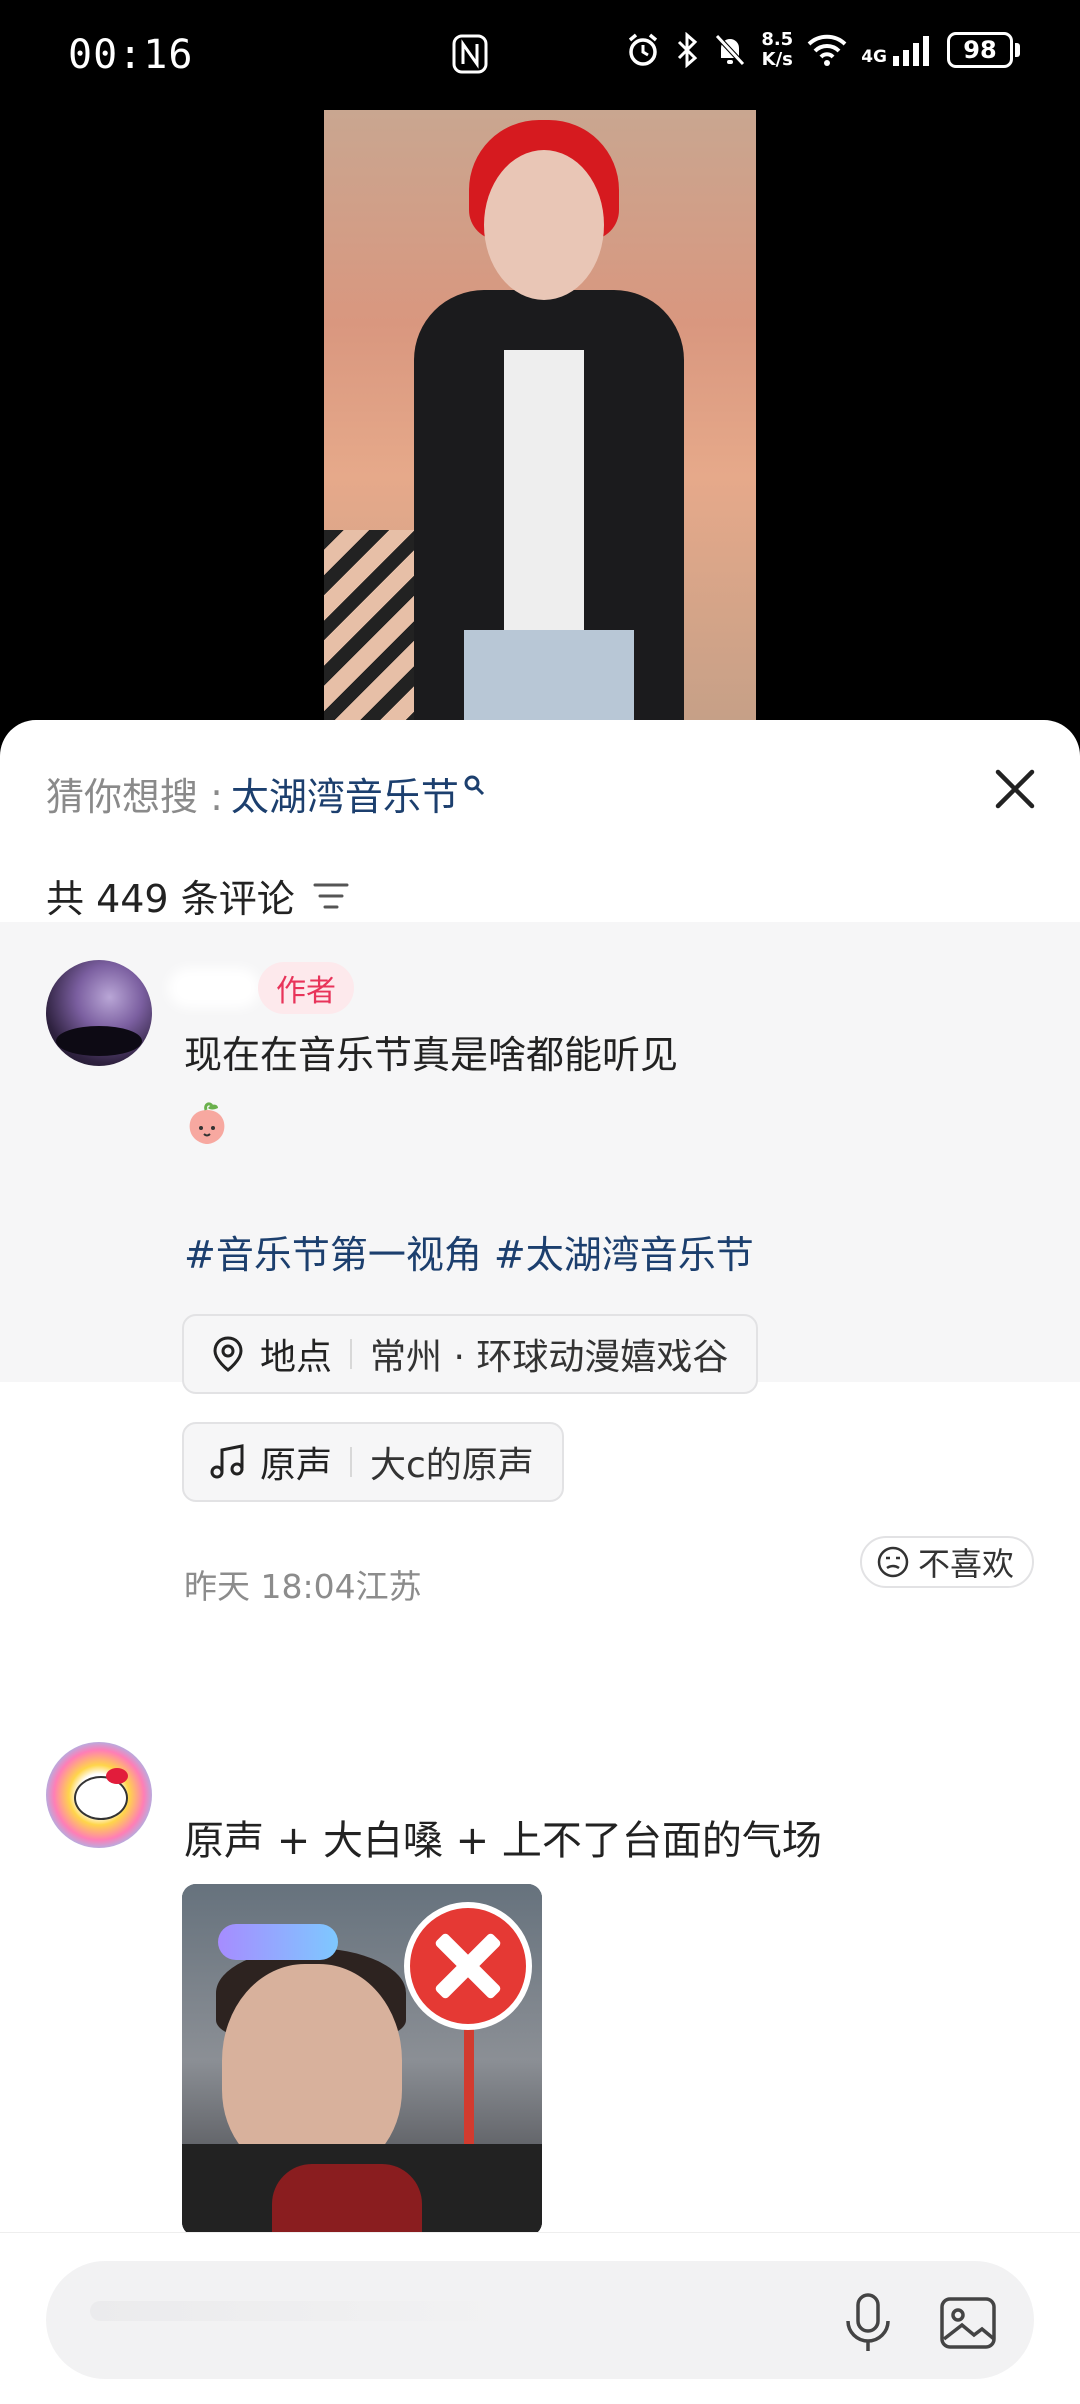 This screenshot has width=1080, height=2404. Describe the element at coordinates (965, 1564) in the screenshot. I see `dislike-label: 不喜欢` at that location.